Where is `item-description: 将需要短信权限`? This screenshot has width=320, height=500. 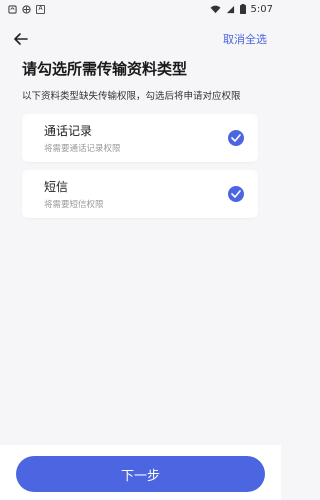 item-description: 将需要短信权限 is located at coordinates (74, 205).